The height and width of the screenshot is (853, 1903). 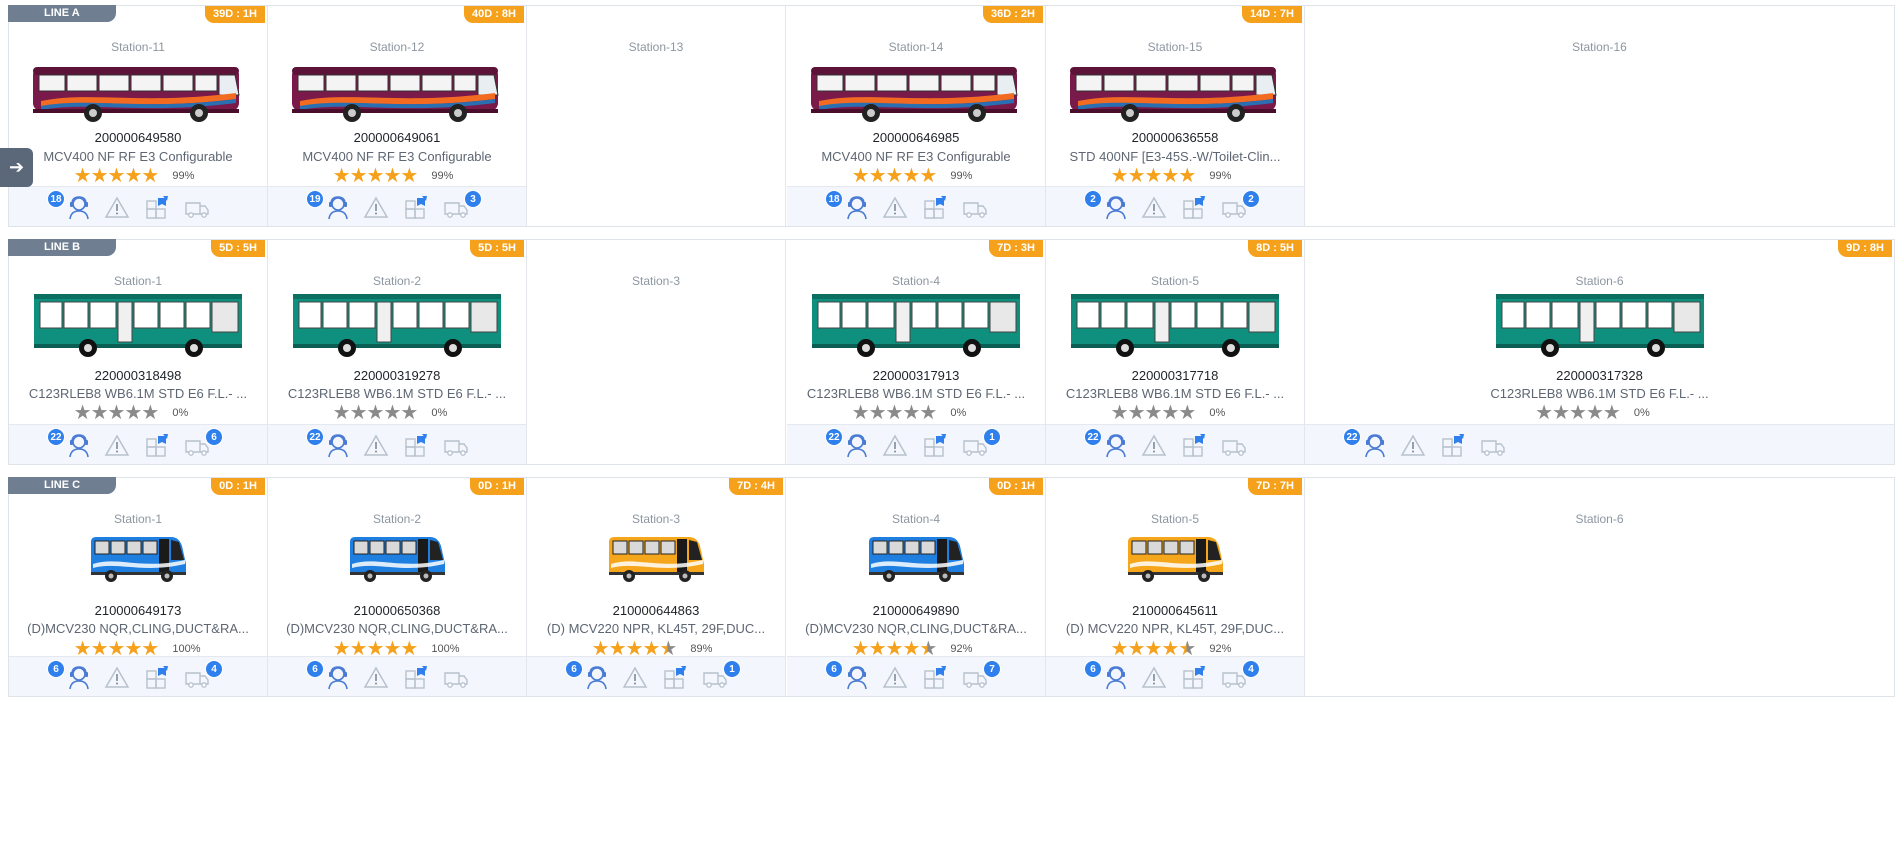 I want to click on station-cell: Station-6, so click(x=1599, y=587).